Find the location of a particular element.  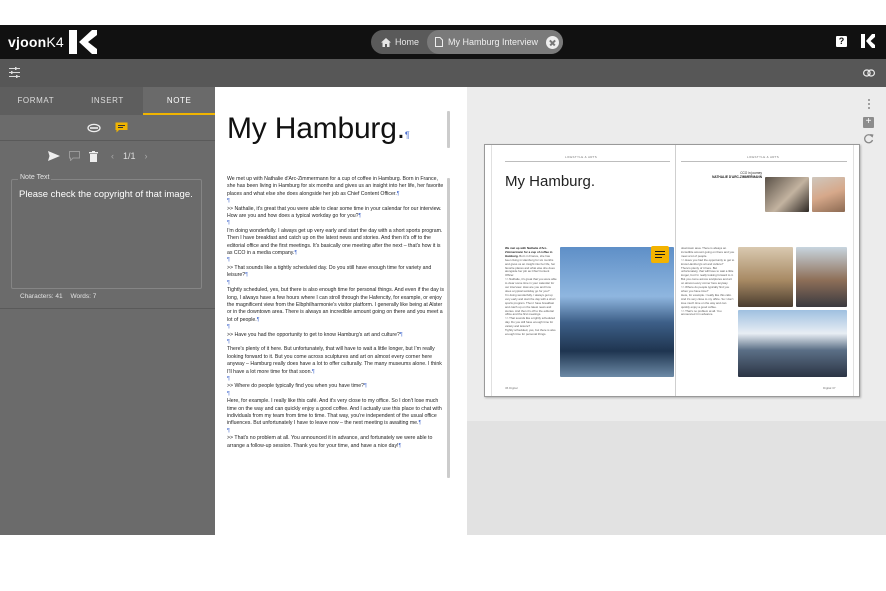

previous-note-icon: ‹ is located at coordinates (112, 156).